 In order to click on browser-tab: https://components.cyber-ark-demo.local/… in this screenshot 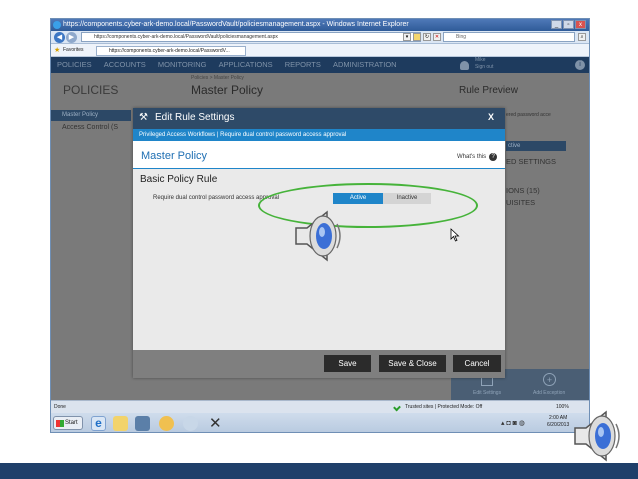, I will do `click(171, 51)`.